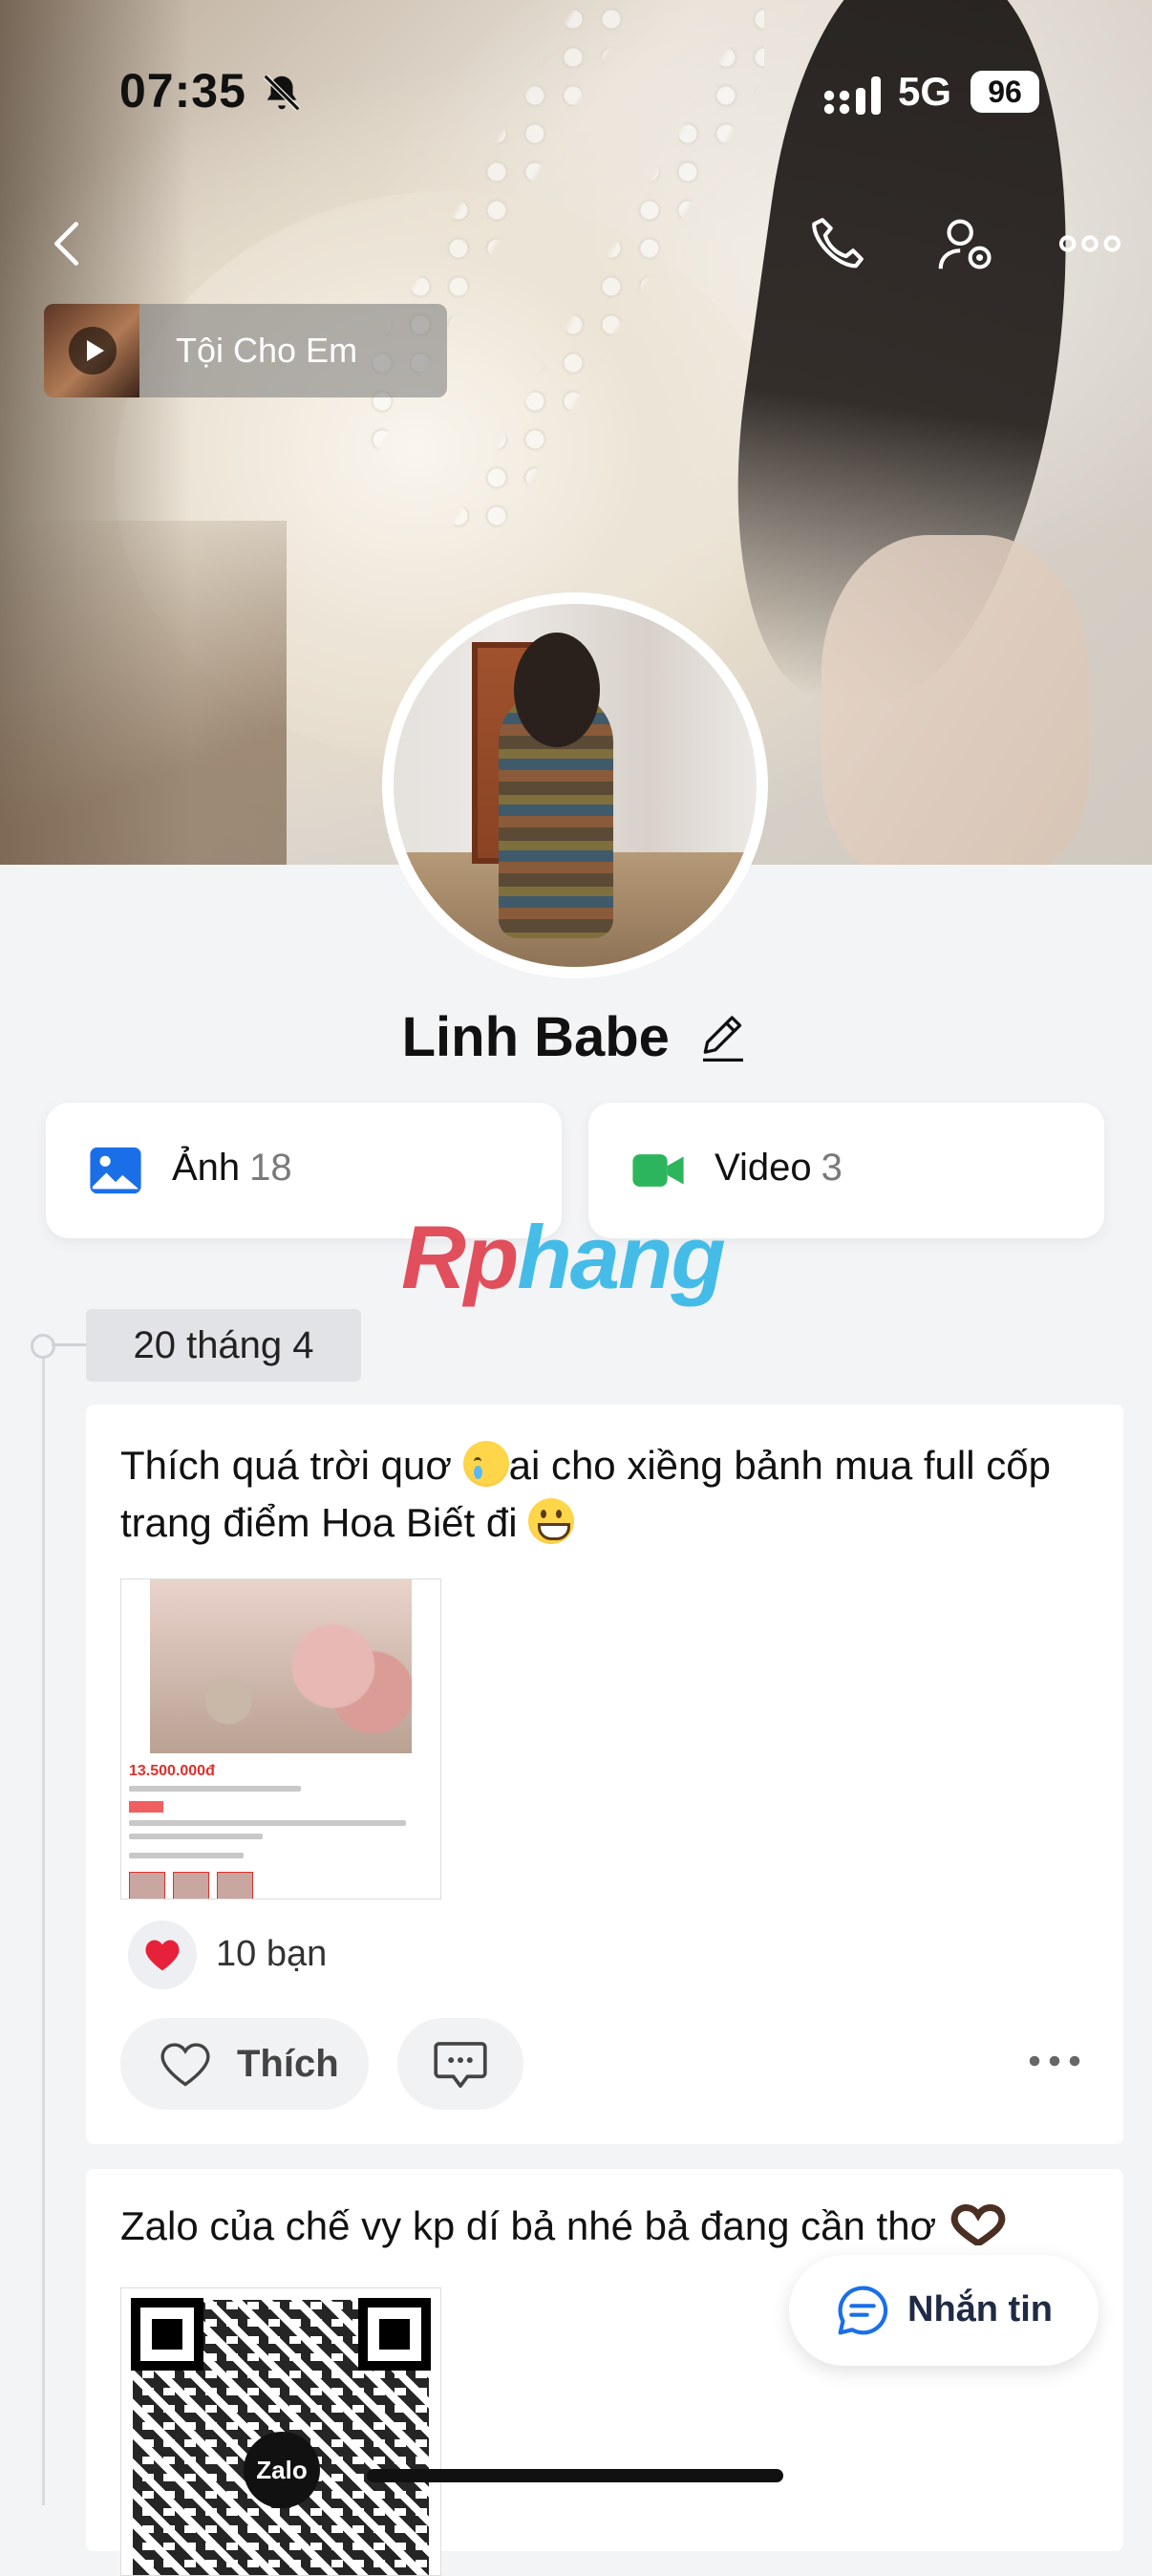  What do you see at coordinates (658, 1170) in the screenshot?
I see `video-icon` at bounding box center [658, 1170].